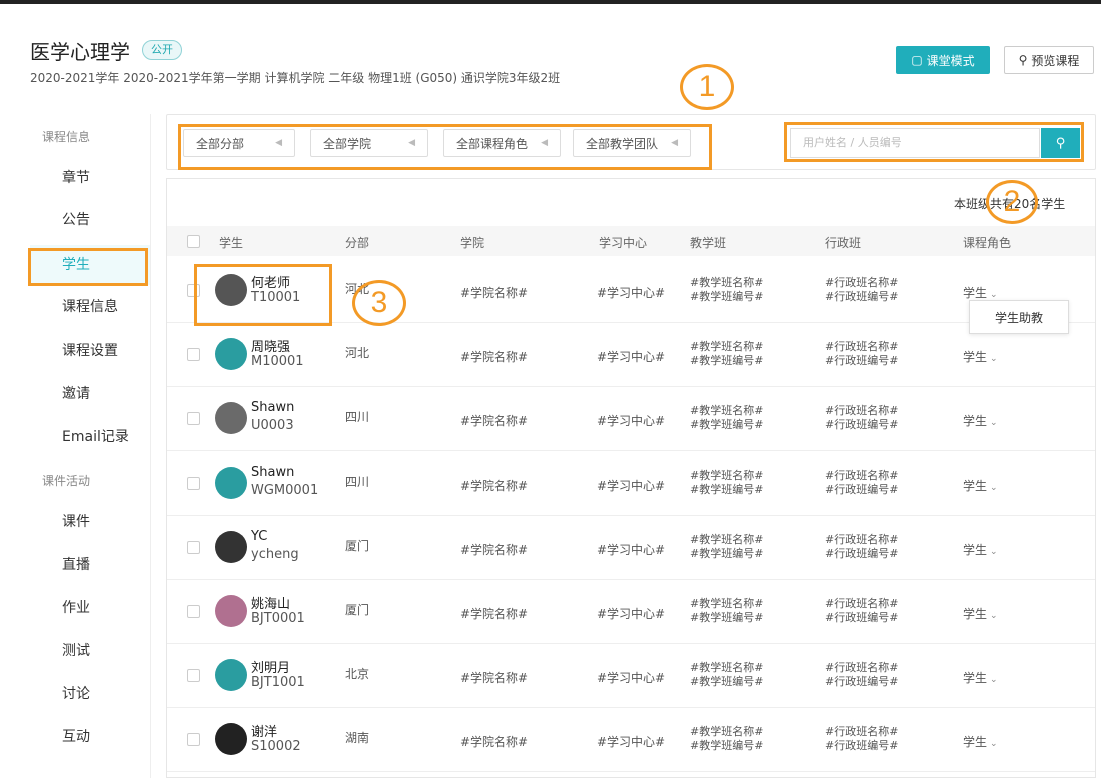 The height and width of the screenshot is (778, 1101). What do you see at coordinates (259, 536) in the screenshot?
I see `student-name: YC` at bounding box center [259, 536].